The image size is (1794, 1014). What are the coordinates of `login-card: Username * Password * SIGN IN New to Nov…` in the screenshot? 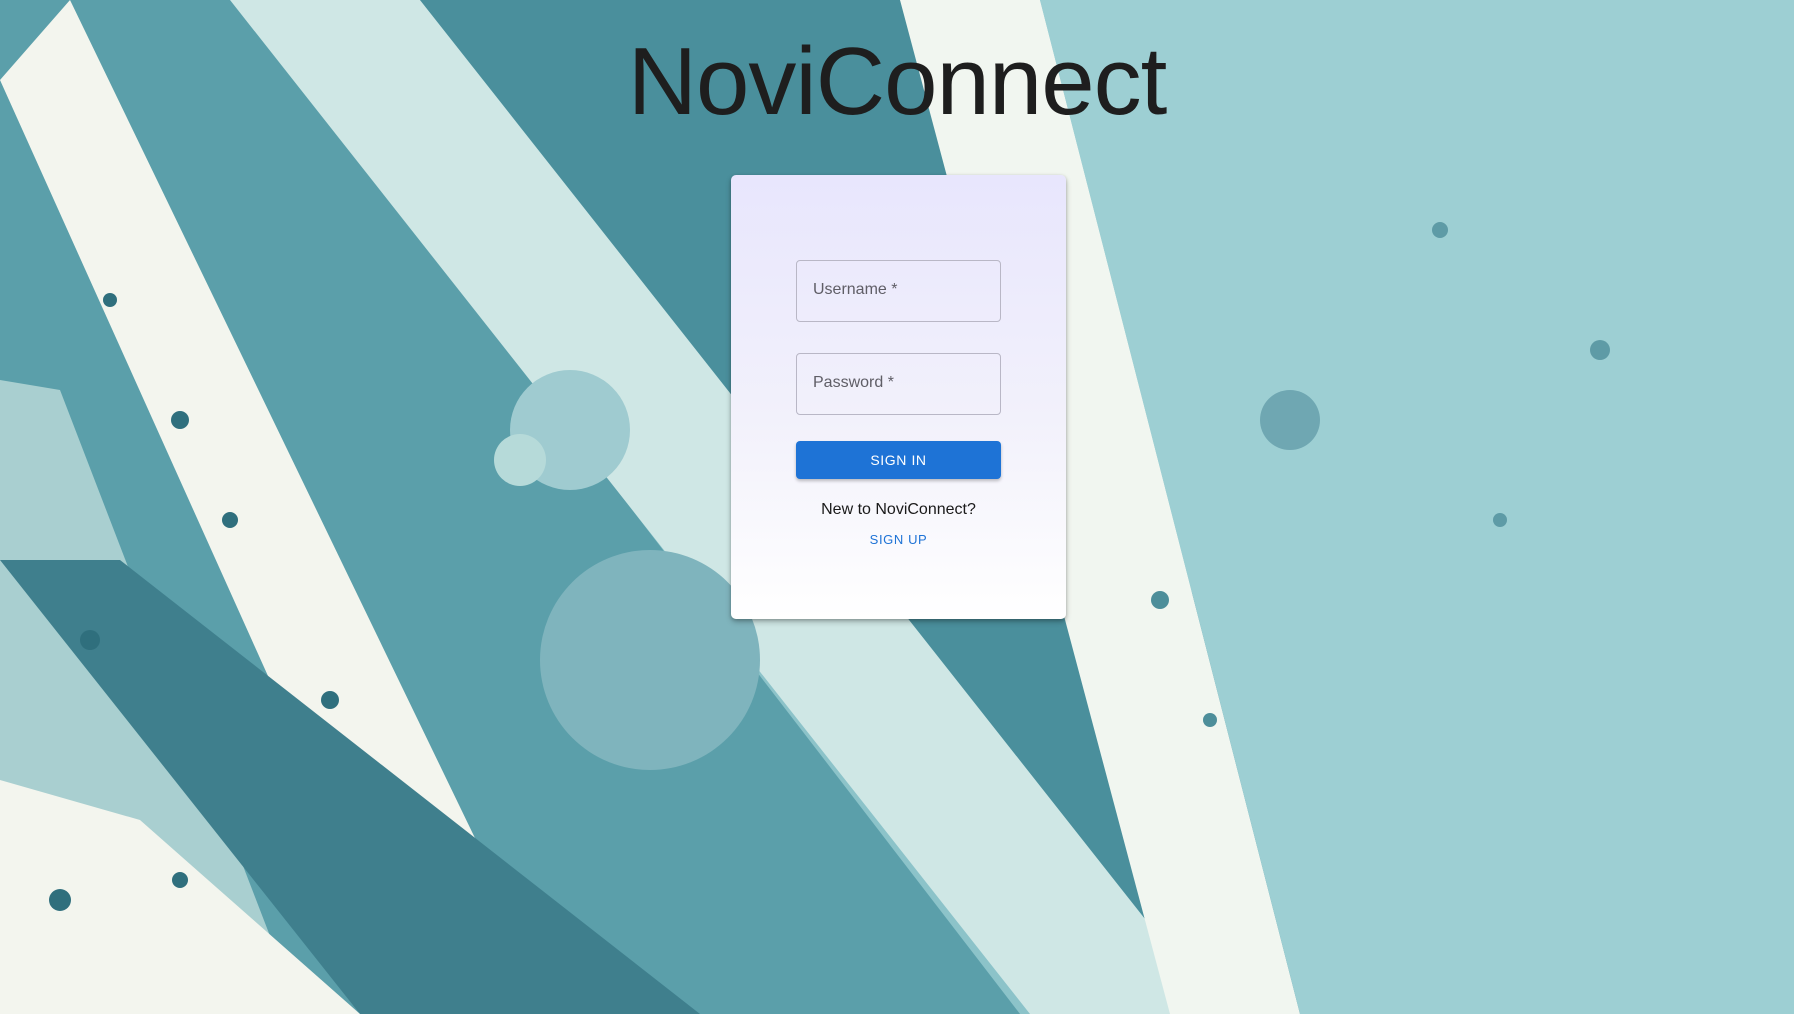 It's located at (898, 397).